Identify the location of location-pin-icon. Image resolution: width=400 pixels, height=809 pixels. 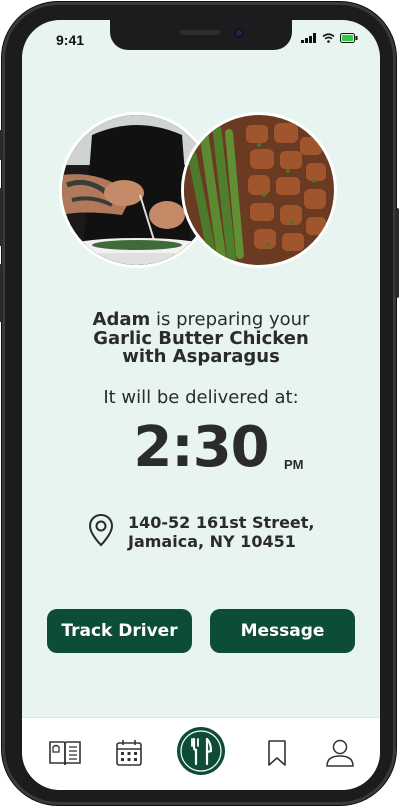
(101, 530).